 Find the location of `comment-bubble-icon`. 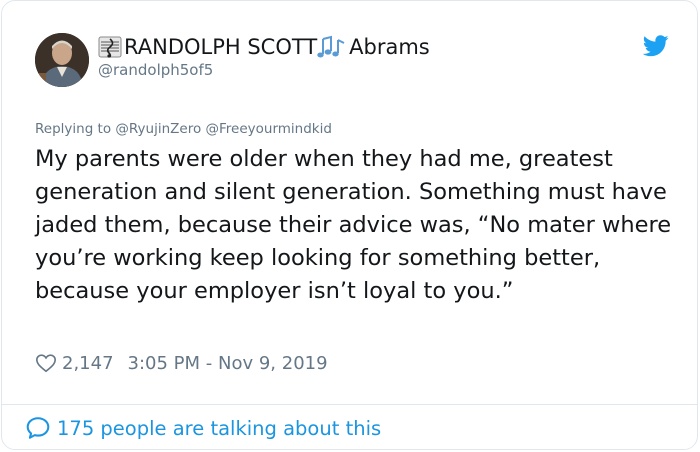

comment-bubble-icon is located at coordinates (38, 428).